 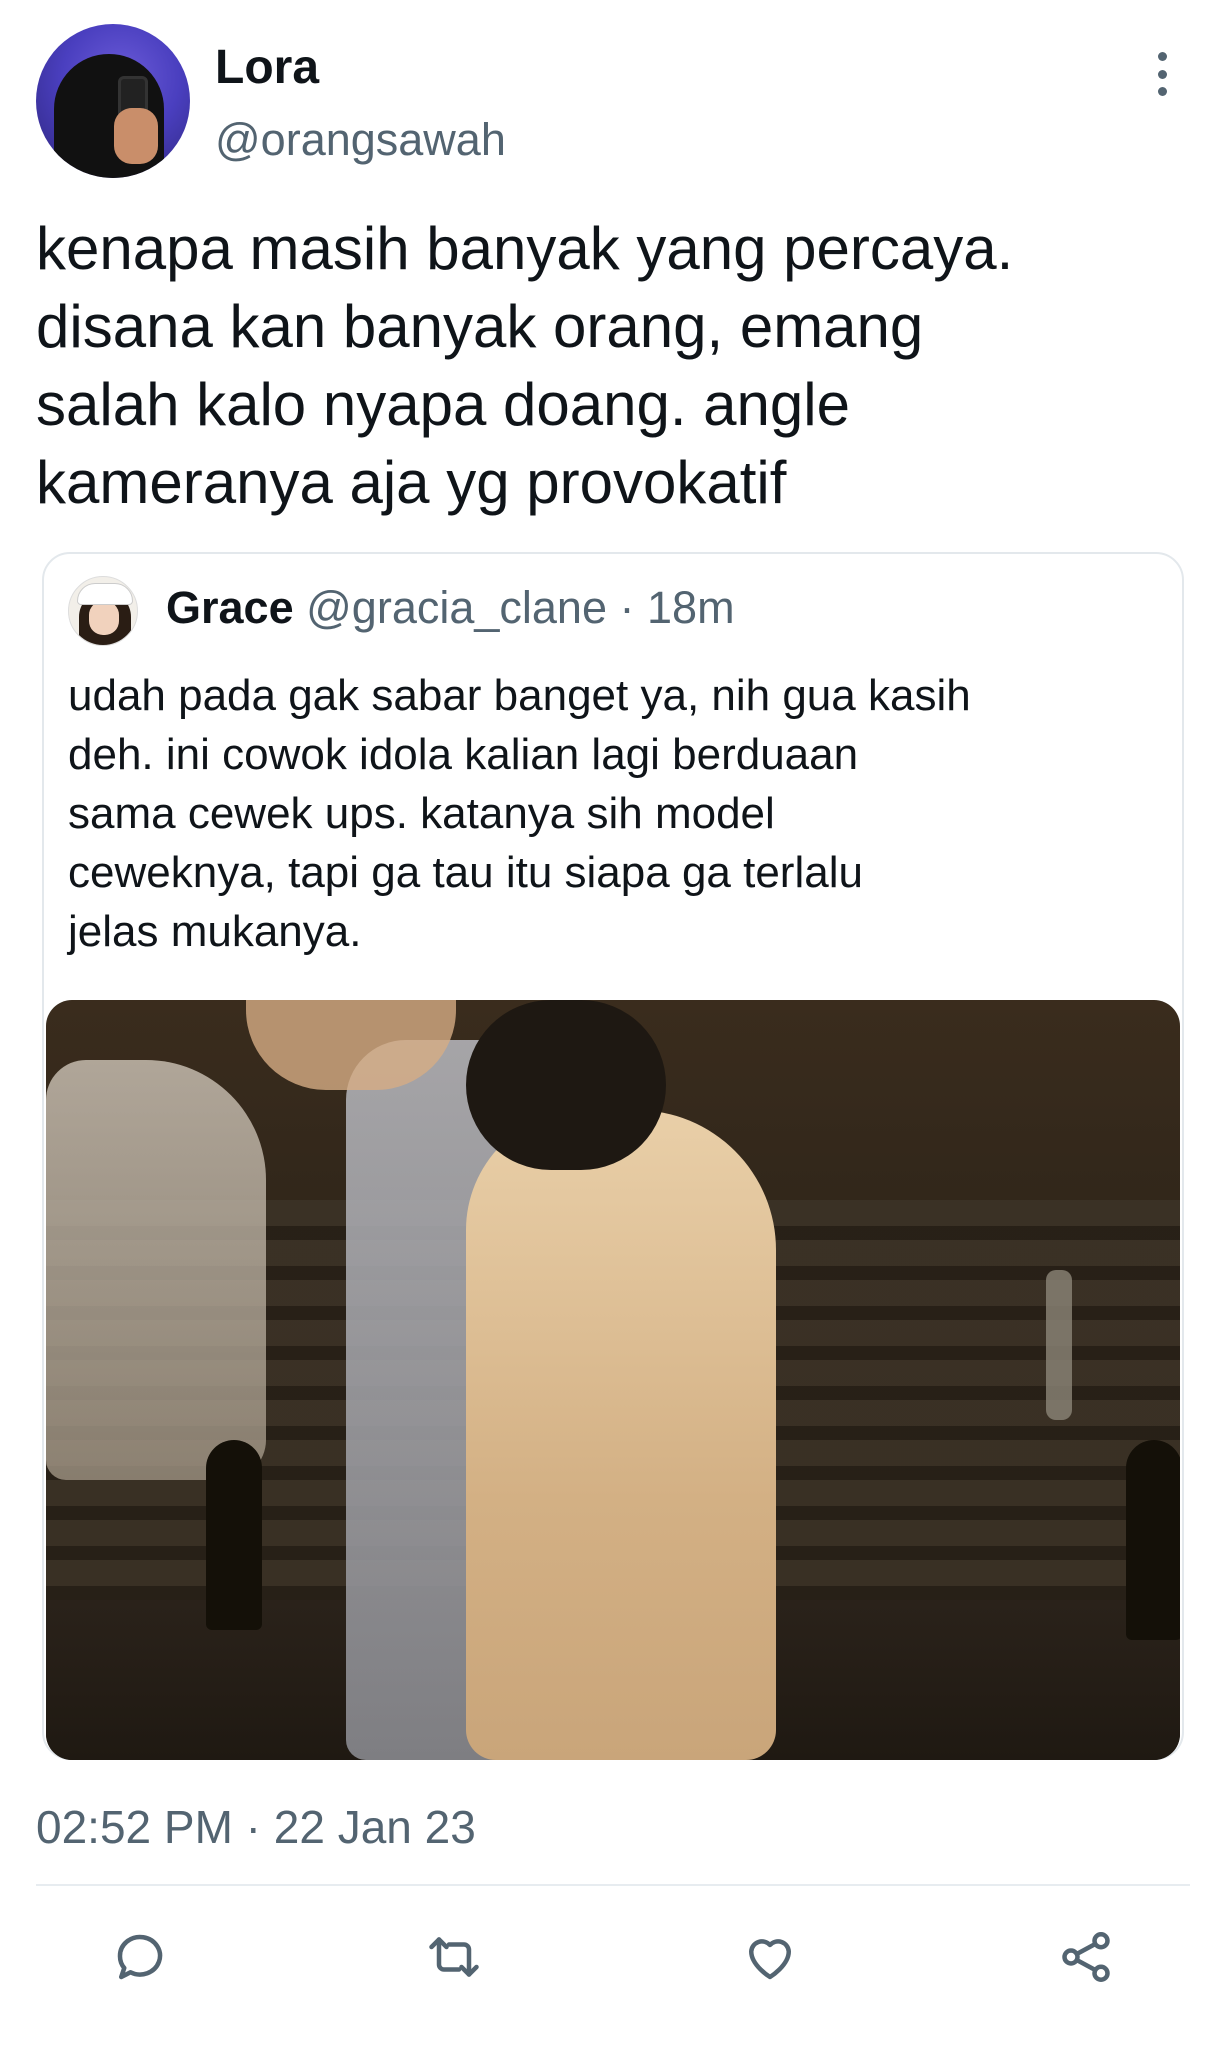 I want to click on quoted-time: 18m, so click(x=691, y=607).